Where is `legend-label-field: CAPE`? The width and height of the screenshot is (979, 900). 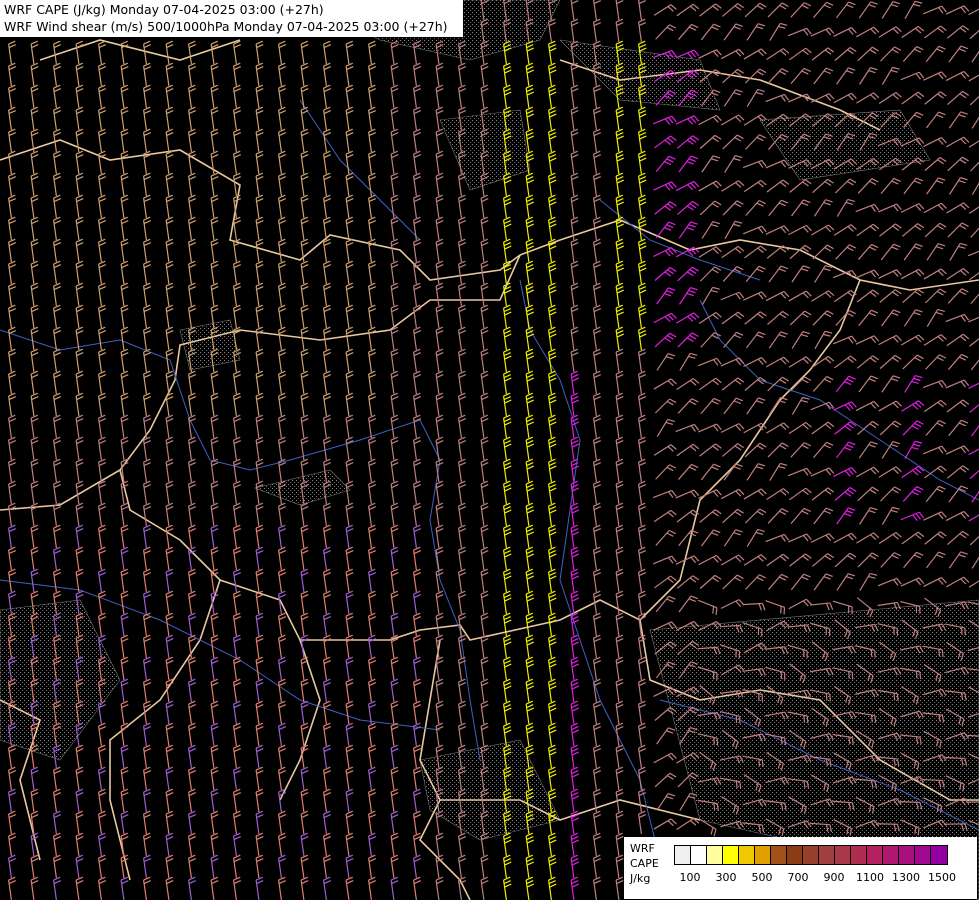
legend-label-field: CAPE is located at coordinates (644, 863).